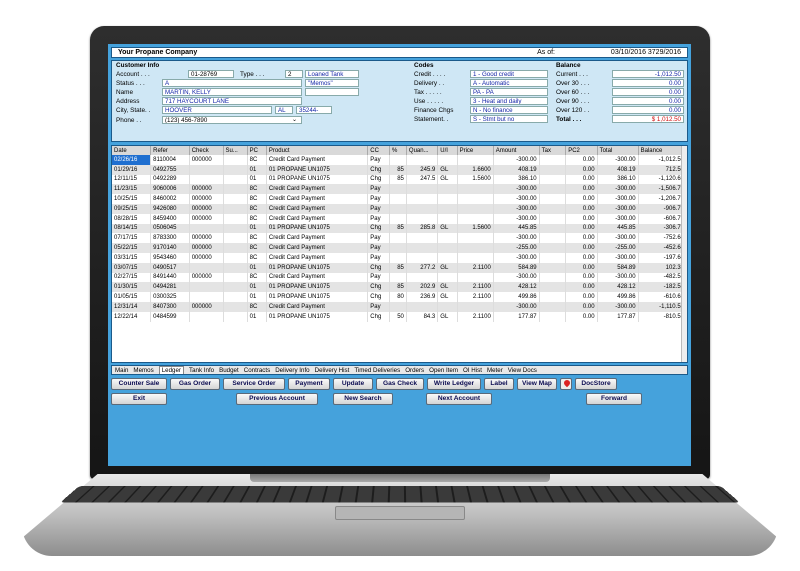 The image size is (800, 571). I want to click on docstore-button: DocStore, so click(596, 384).